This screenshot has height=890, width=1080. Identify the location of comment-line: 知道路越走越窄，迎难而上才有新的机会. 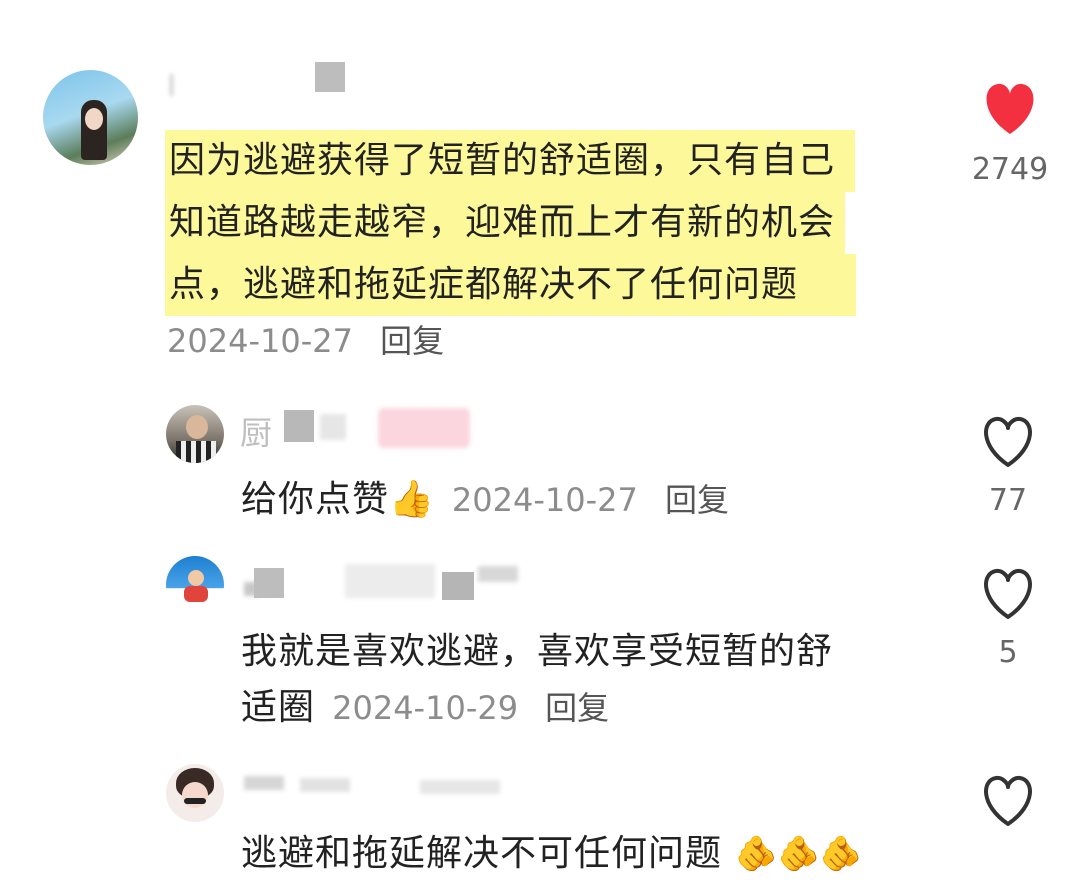
(505, 223).